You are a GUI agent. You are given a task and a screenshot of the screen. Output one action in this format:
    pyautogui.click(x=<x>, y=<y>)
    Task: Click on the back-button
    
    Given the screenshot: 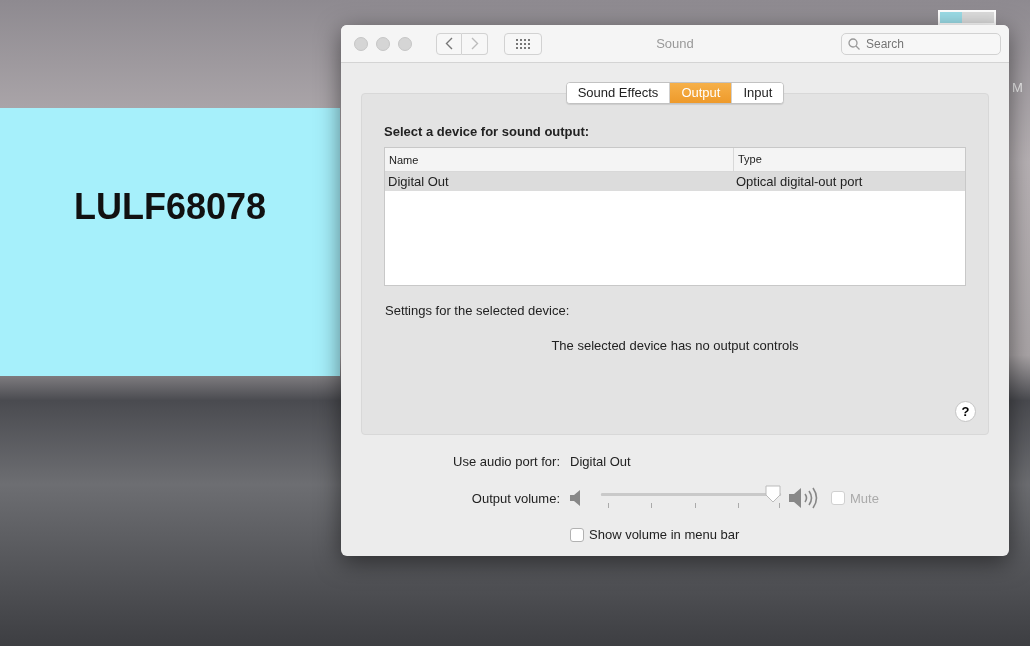 What is the action you would take?
    pyautogui.click(x=449, y=43)
    